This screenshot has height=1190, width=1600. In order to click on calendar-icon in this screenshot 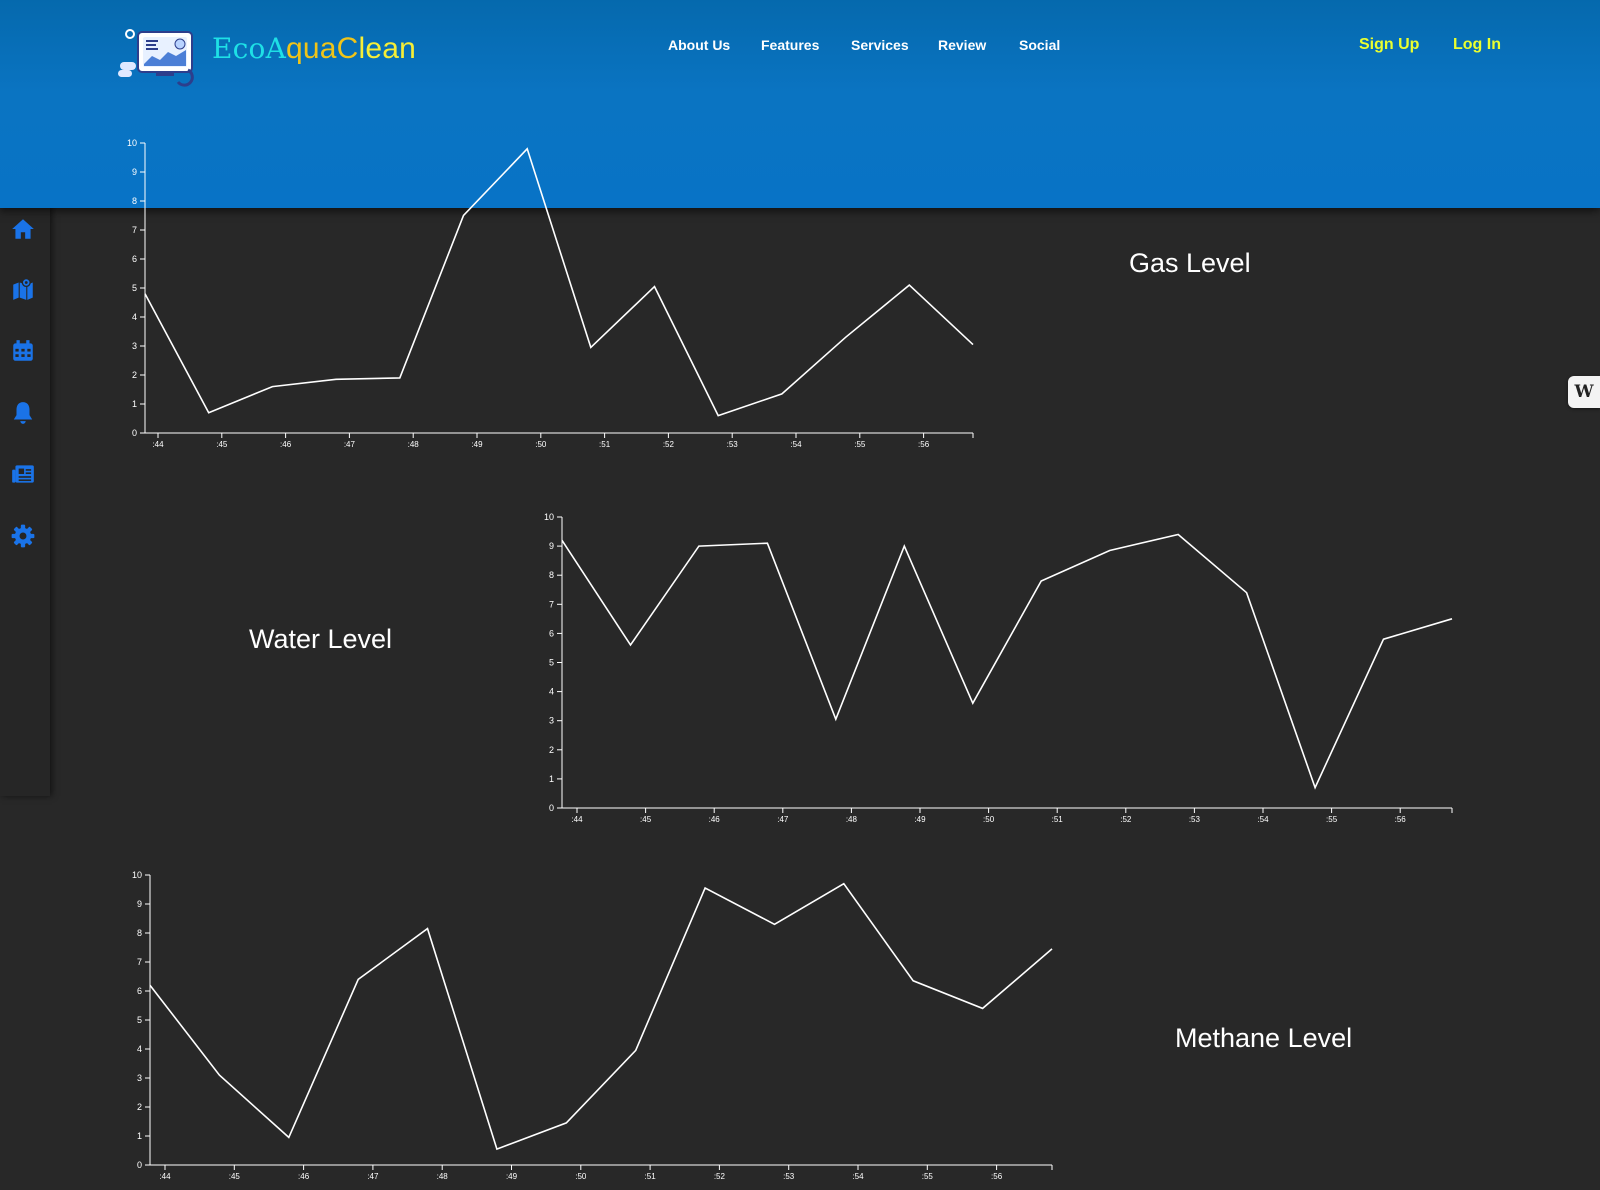, I will do `click(23, 351)`.